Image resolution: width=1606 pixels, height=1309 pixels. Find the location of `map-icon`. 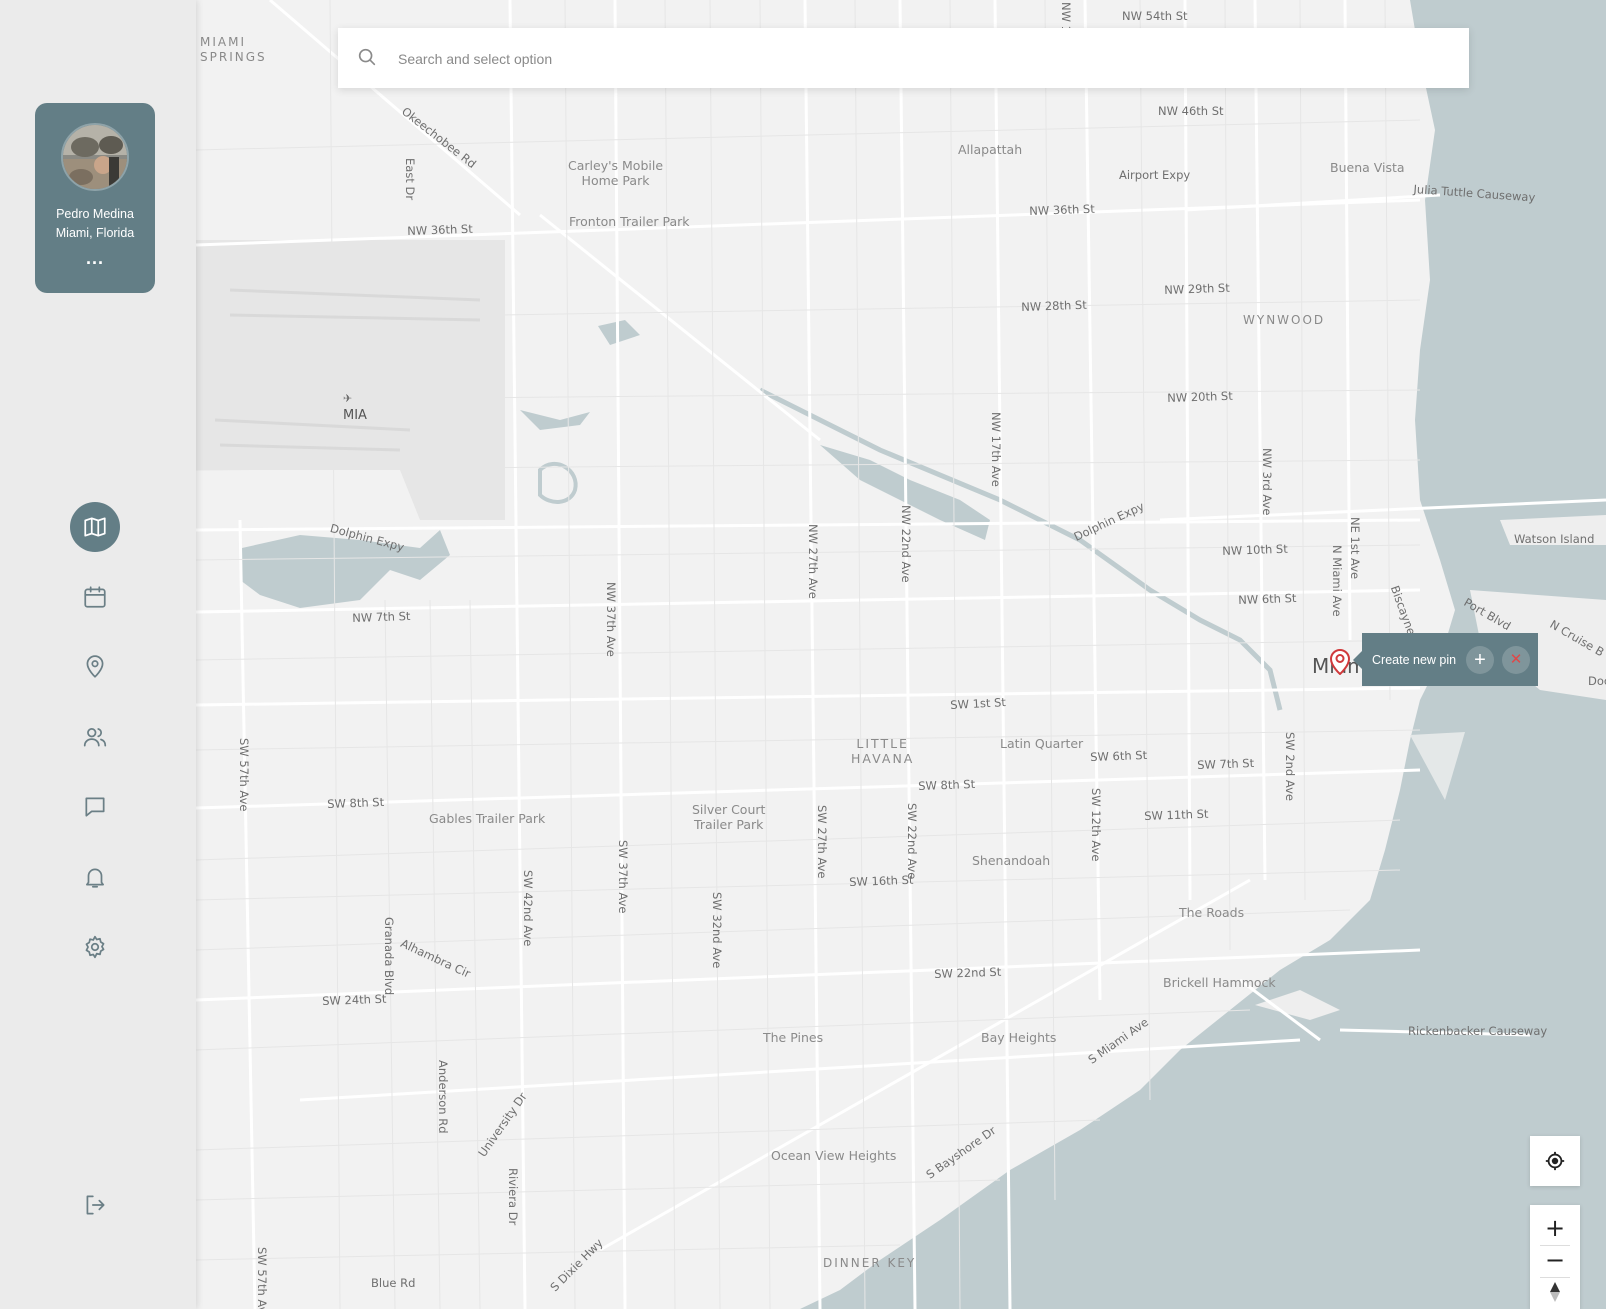

map-icon is located at coordinates (95, 527).